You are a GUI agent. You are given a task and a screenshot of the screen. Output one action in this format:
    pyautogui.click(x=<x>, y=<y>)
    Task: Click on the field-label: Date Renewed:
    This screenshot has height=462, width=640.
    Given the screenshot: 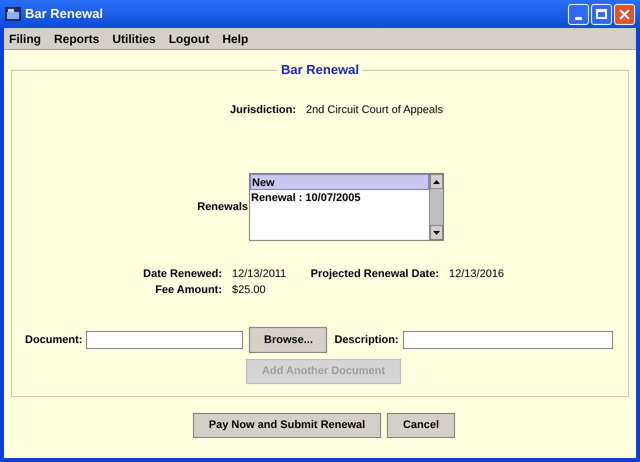 What is the action you would take?
    pyautogui.click(x=182, y=274)
    